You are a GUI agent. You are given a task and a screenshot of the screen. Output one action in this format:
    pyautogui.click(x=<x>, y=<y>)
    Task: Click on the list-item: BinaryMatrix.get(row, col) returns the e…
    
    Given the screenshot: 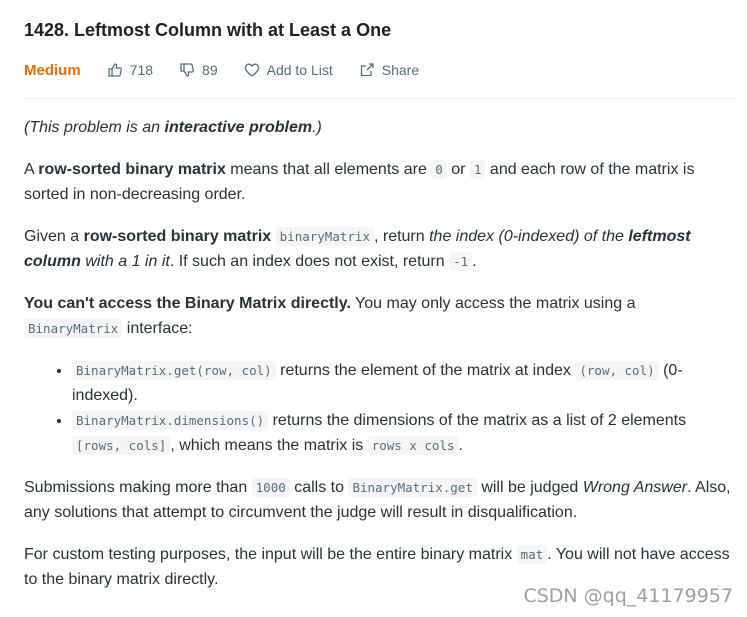 What is the action you would take?
    pyautogui.click(x=405, y=383)
    